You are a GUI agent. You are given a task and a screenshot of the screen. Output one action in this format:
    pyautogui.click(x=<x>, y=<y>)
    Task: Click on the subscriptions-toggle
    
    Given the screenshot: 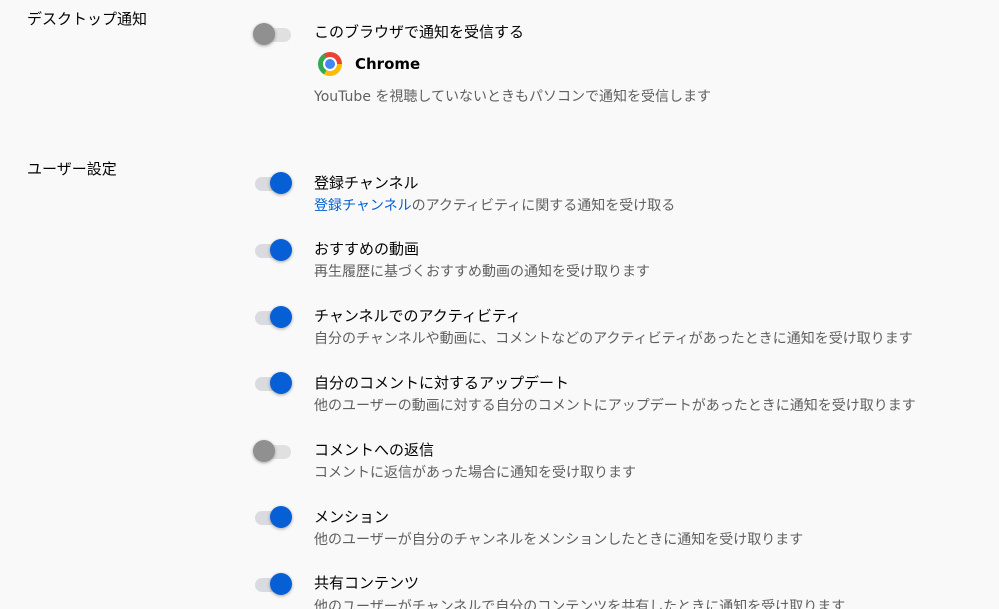 What is the action you would take?
    pyautogui.click(x=273, y=184)
    